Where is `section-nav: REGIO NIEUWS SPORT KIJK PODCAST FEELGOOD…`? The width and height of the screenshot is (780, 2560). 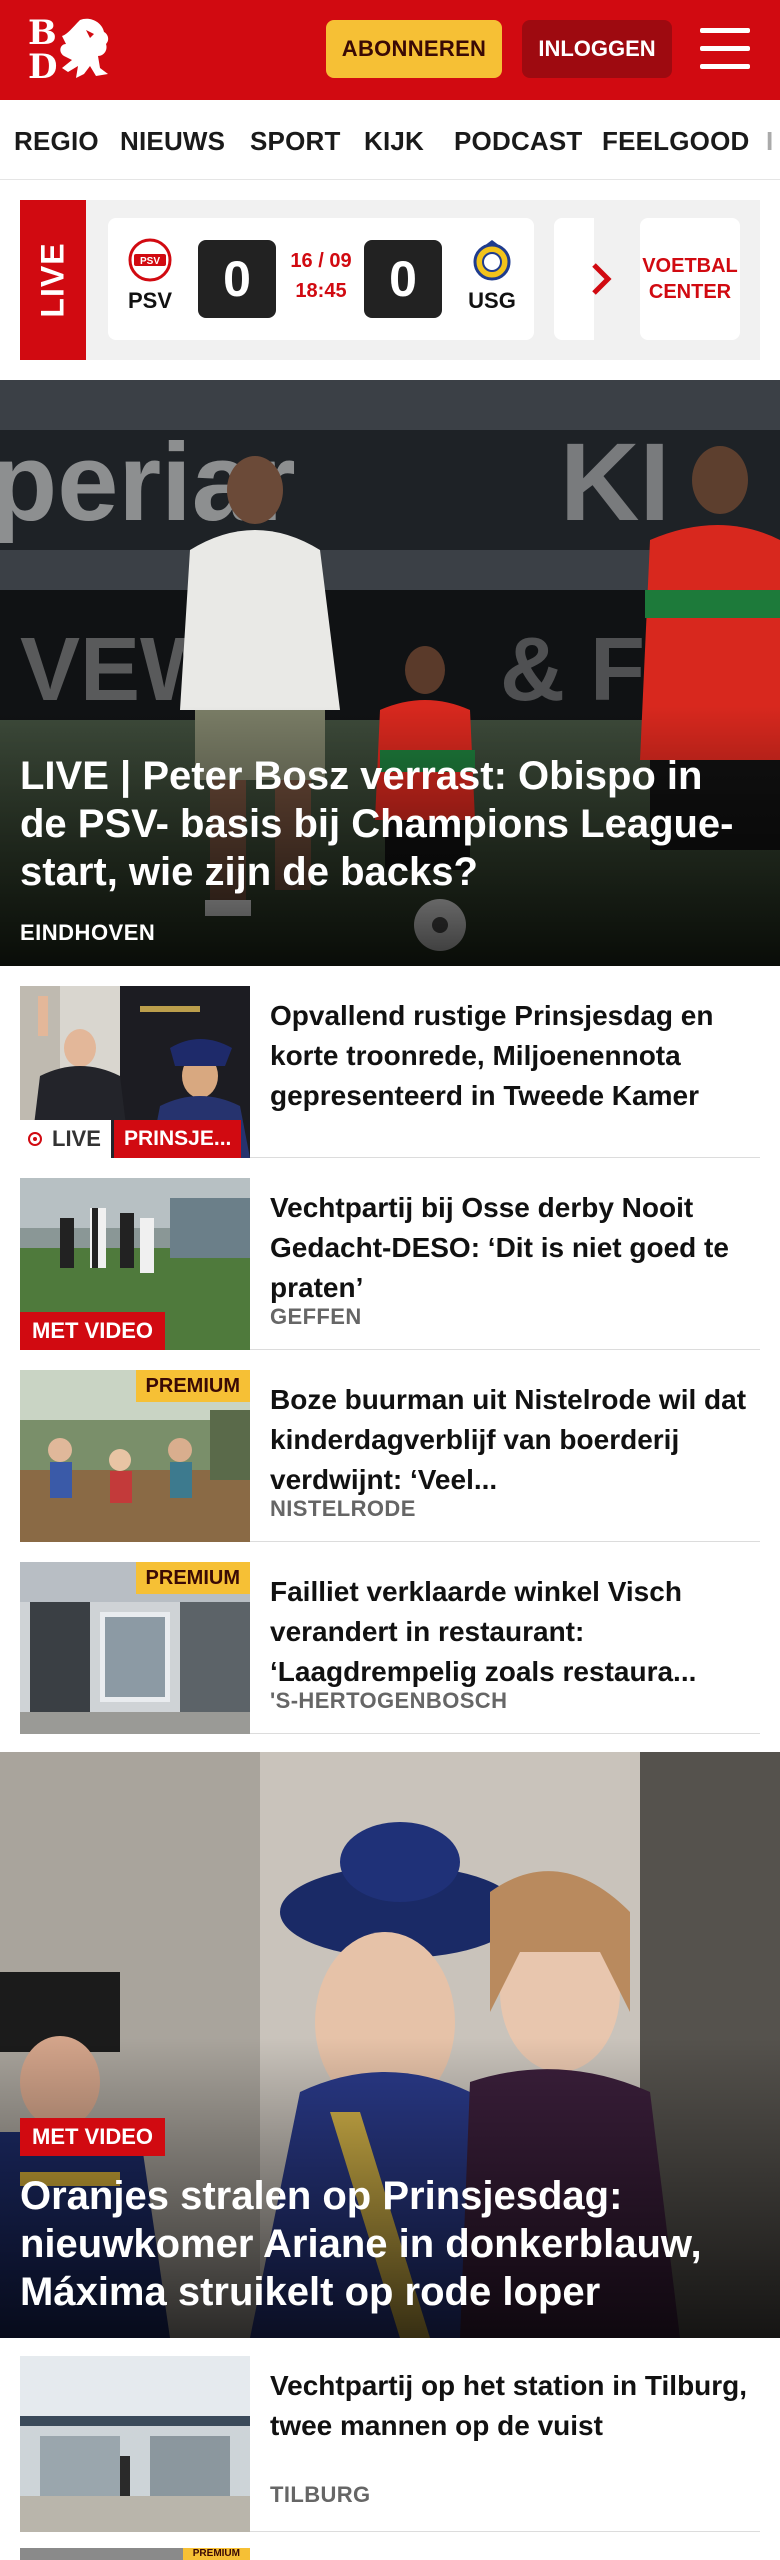
section-nav: REGIO NIEUWS SPORT KIJK PODCAST FEELGOOD… is located at coordinates (390, 140).